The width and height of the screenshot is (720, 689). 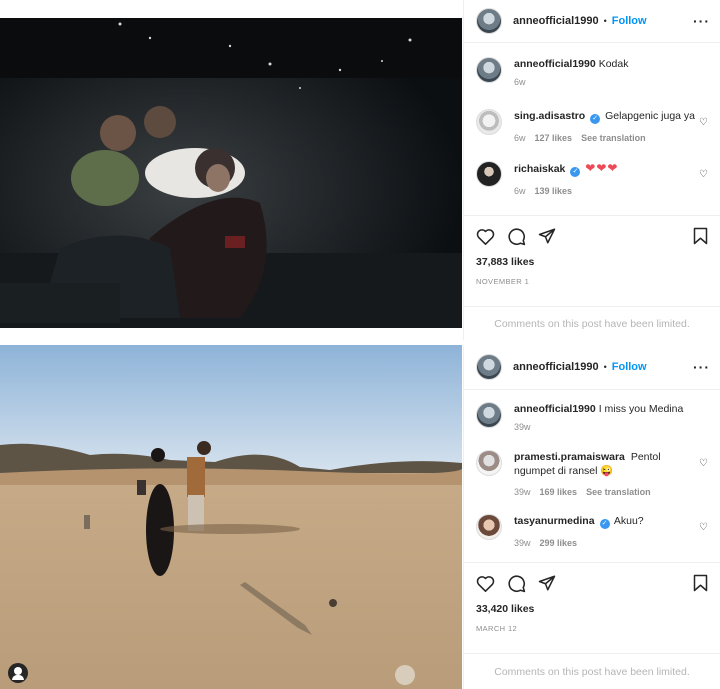 I want to click on comment-text: ❤❤❤, so click(x=602, y=168).